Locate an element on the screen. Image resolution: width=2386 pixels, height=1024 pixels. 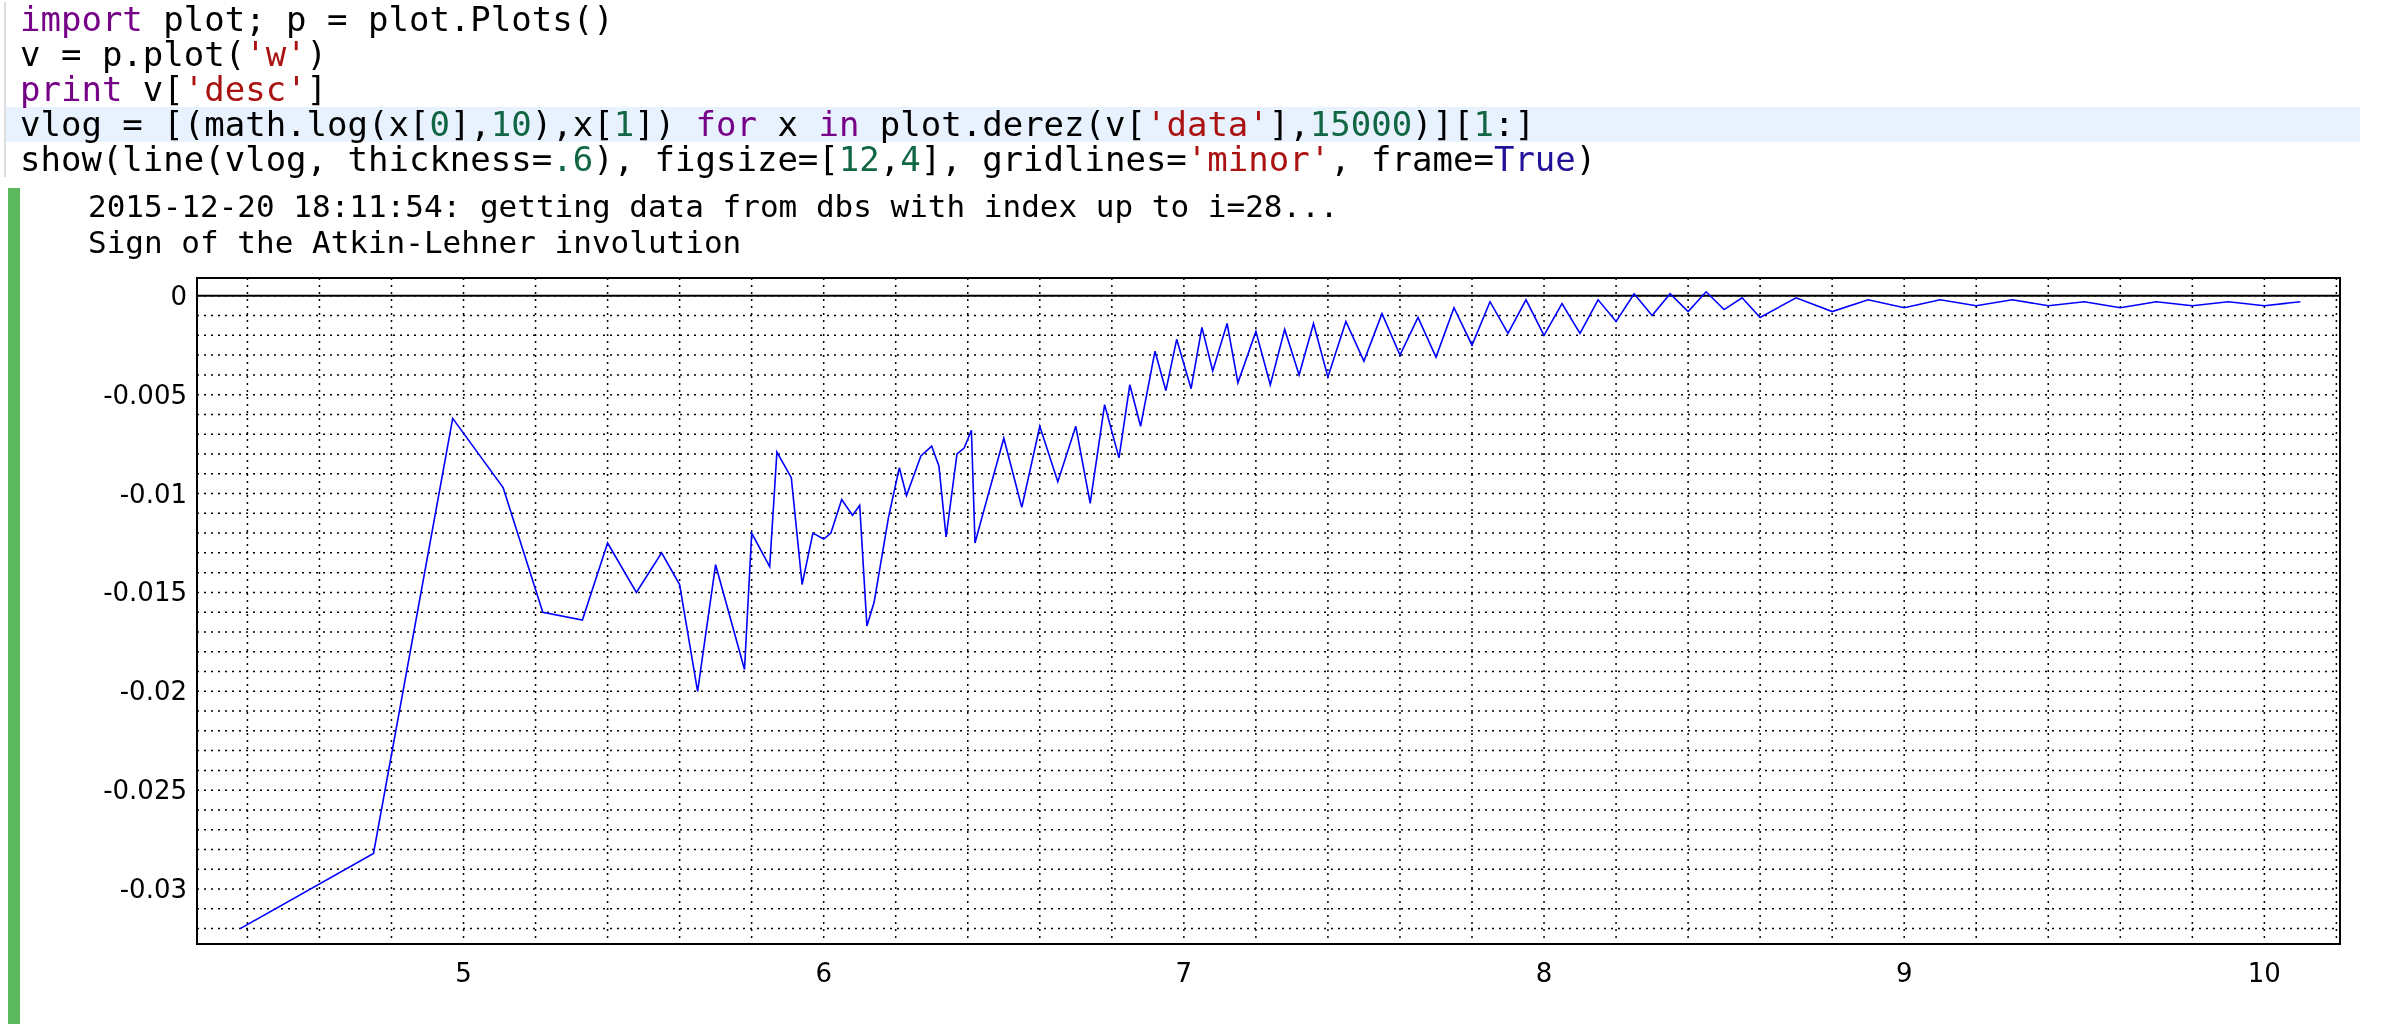
x-tick-label: 6 is located at coordinates (823, 973).